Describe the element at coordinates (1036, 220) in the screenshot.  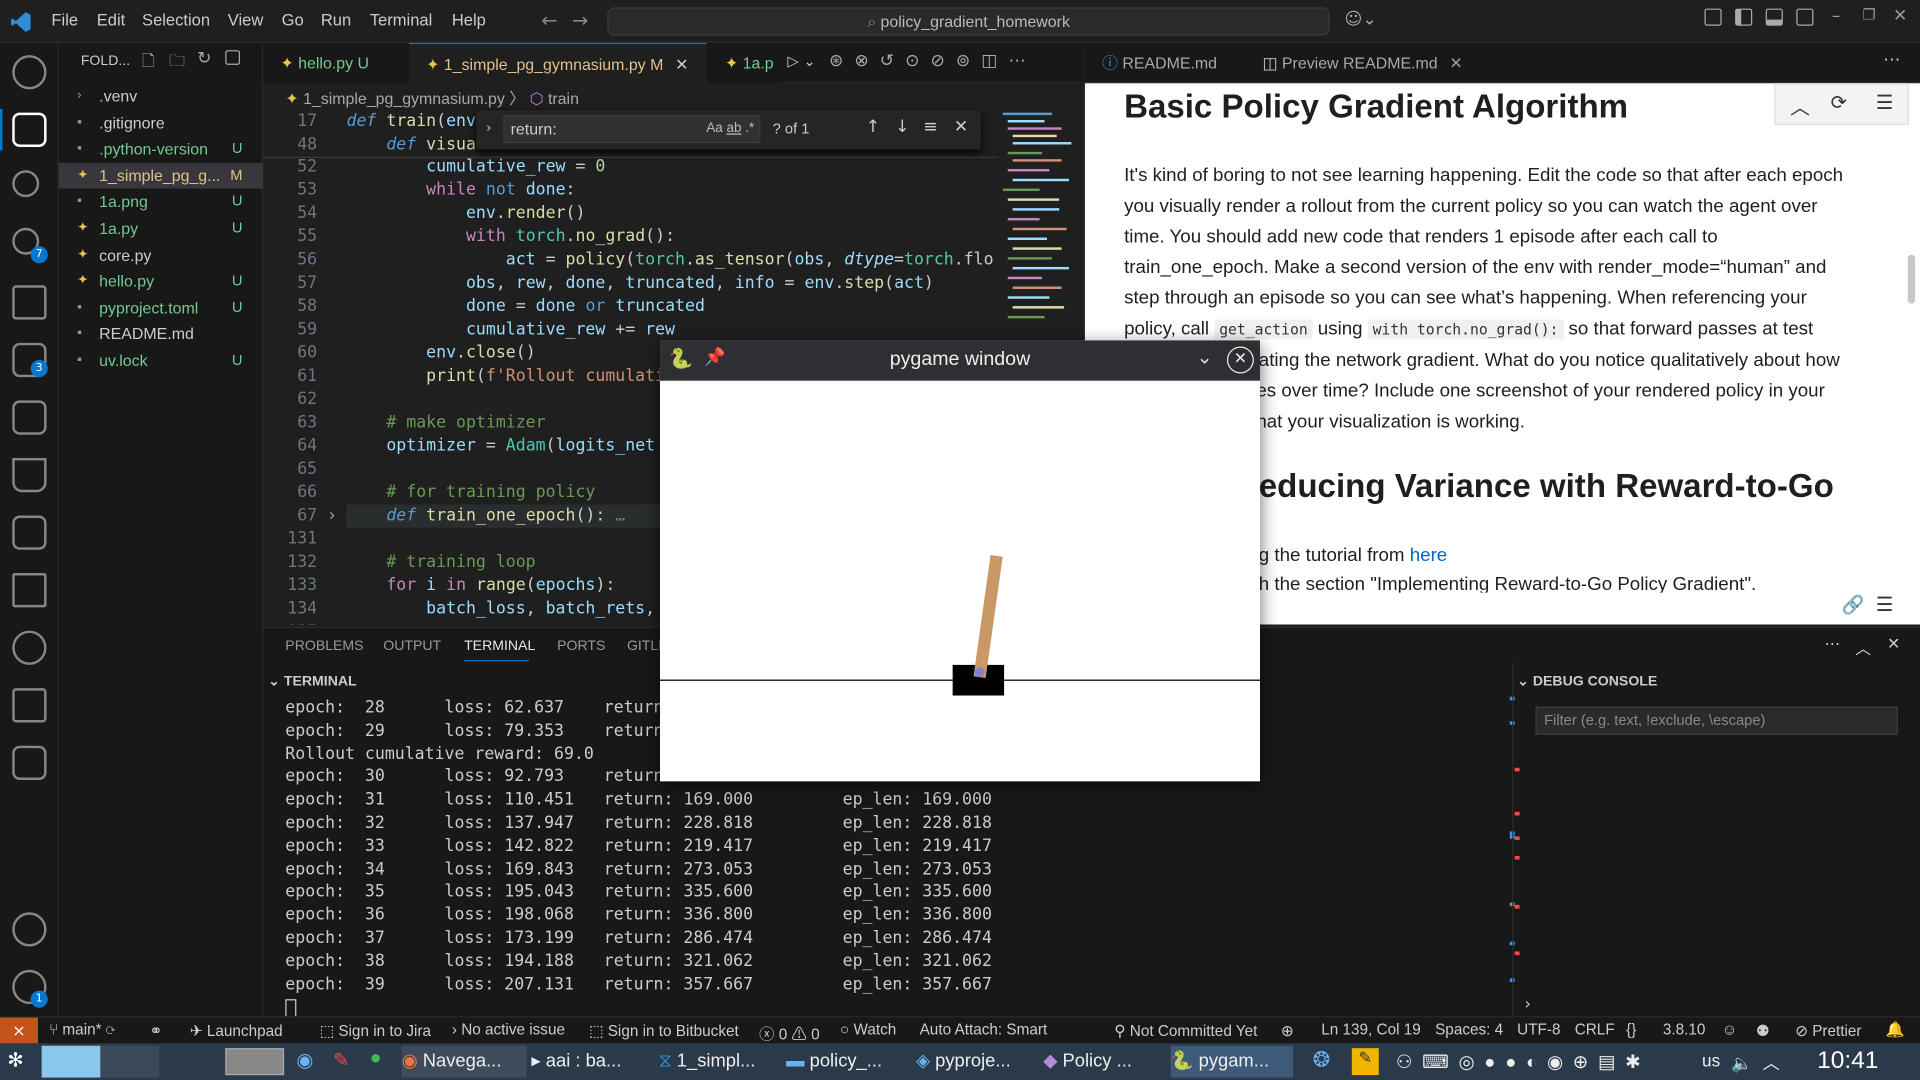
I see `minimap` at that location.